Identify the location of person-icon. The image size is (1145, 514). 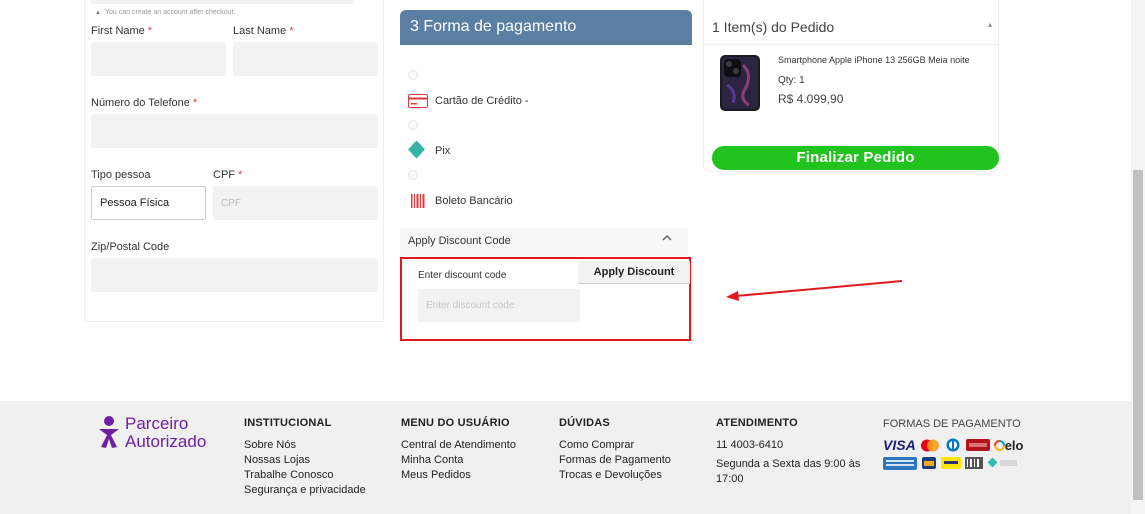
(109, 432).